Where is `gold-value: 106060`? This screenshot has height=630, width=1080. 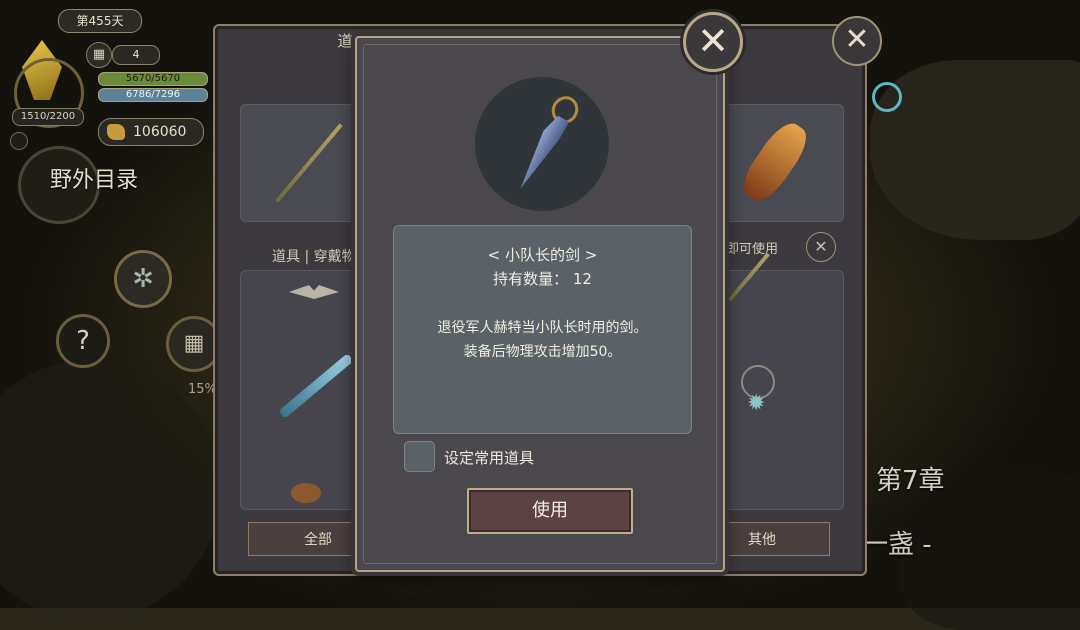
gold-value: 106060 is located at coordinates (160, 132).